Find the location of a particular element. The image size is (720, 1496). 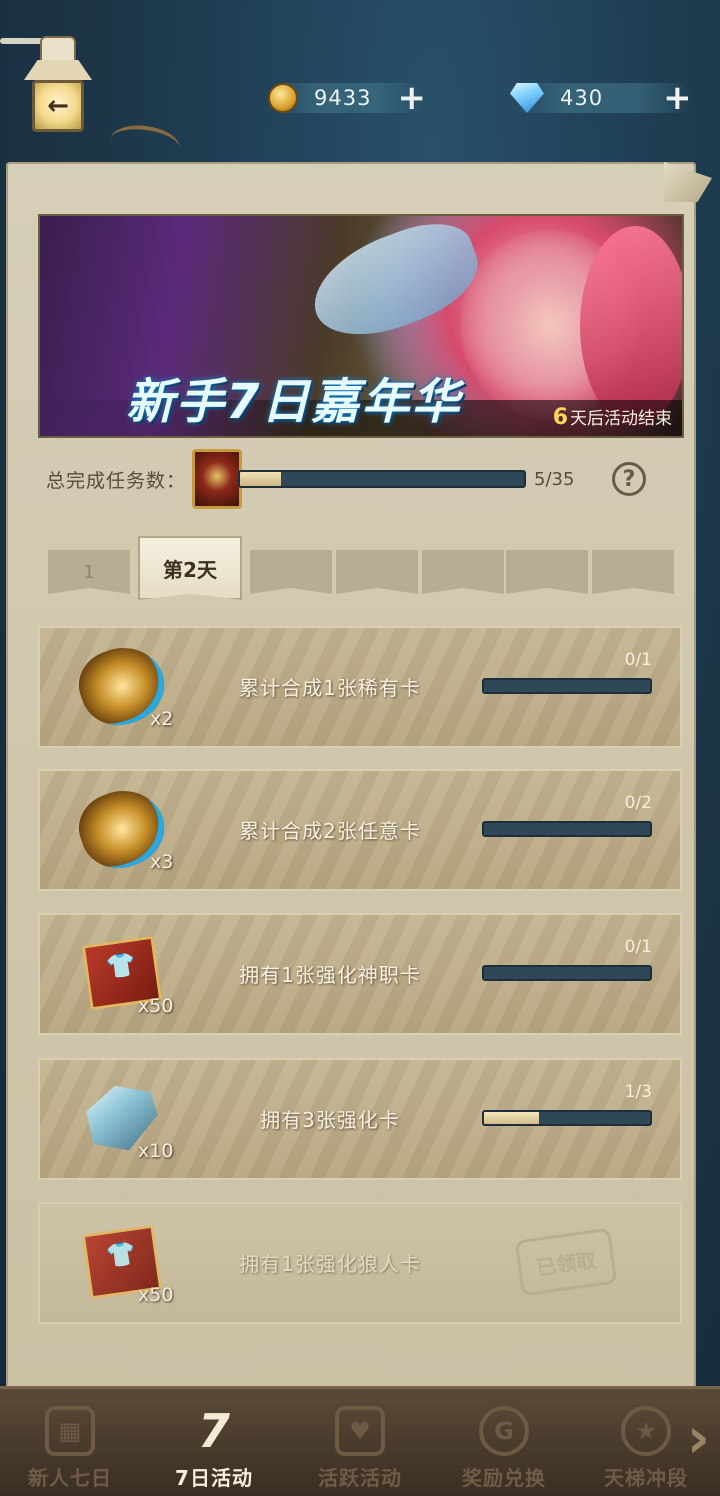

reward-quantity: x2 is located at coordinates (162, 719).